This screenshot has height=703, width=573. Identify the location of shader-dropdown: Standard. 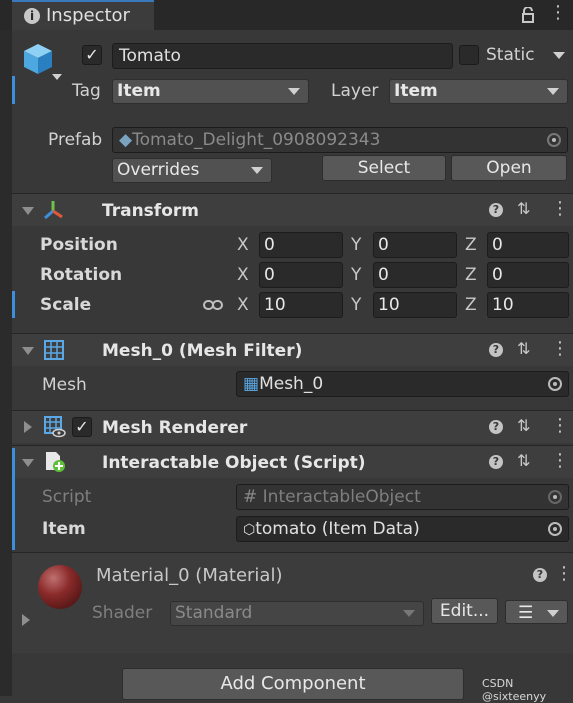
(297, 613).